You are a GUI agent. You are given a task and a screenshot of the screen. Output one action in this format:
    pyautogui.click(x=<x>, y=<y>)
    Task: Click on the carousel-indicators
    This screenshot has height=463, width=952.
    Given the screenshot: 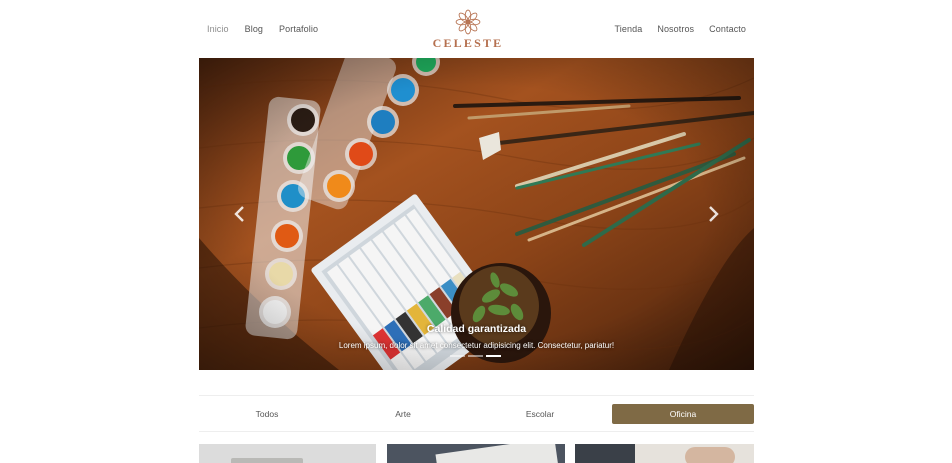 What is the action you would take?
    pyautogui.click(x=475, y=356)
    